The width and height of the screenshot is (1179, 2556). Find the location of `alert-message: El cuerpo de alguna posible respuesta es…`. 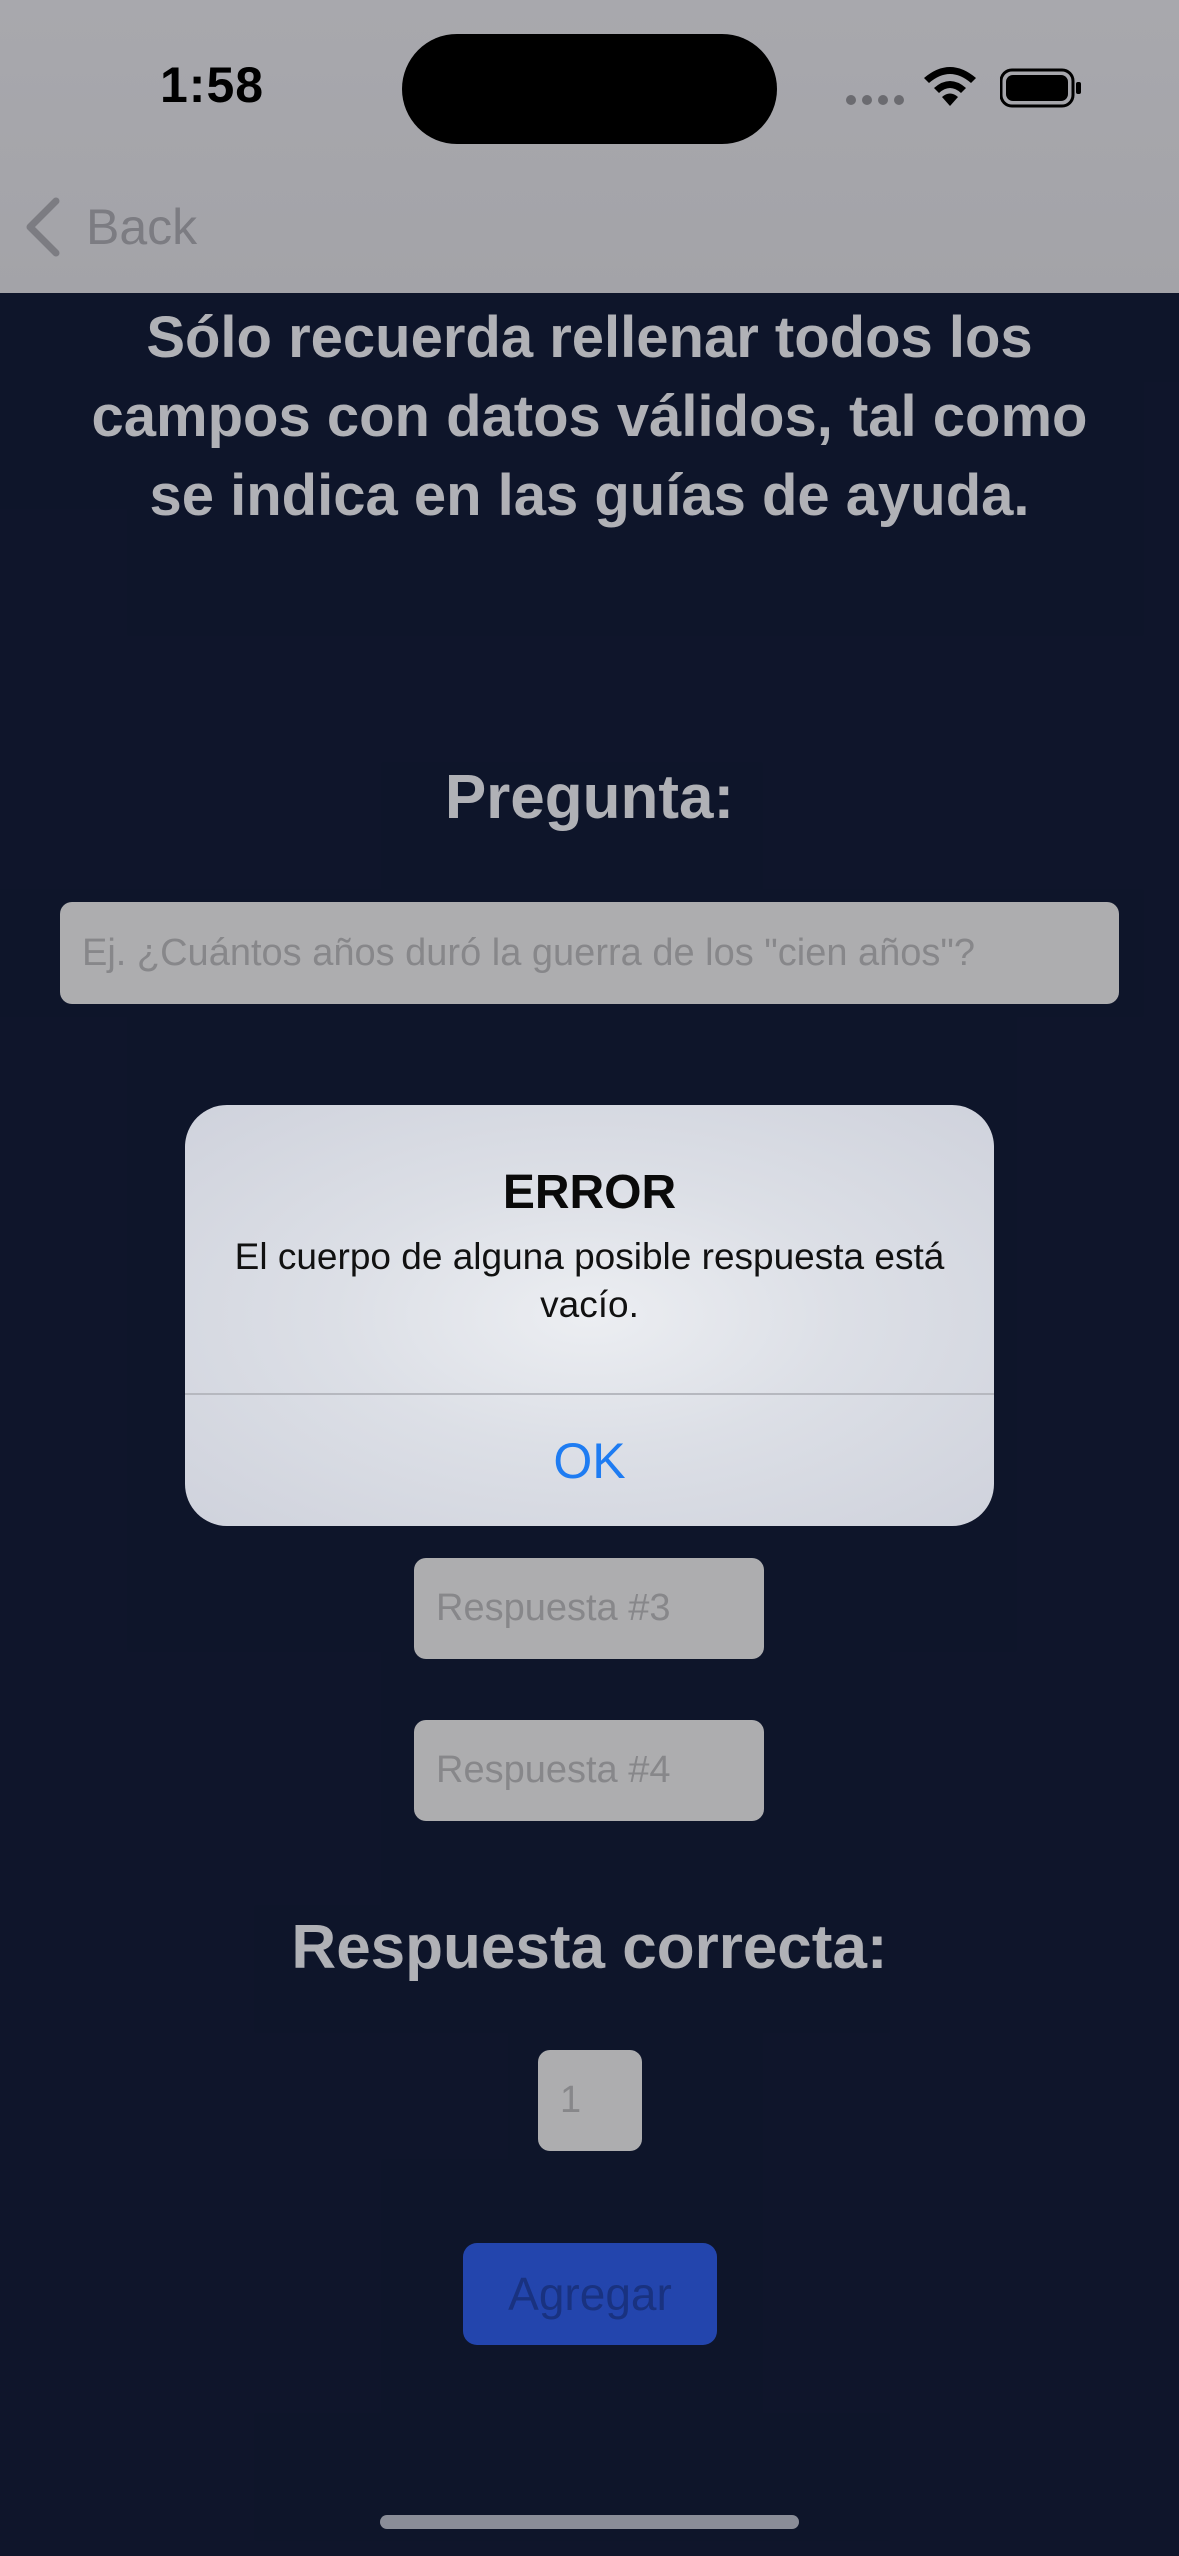

alert-message: El cuerpo de alguna posible respuesta es… is located at coordinates (589, 1280).